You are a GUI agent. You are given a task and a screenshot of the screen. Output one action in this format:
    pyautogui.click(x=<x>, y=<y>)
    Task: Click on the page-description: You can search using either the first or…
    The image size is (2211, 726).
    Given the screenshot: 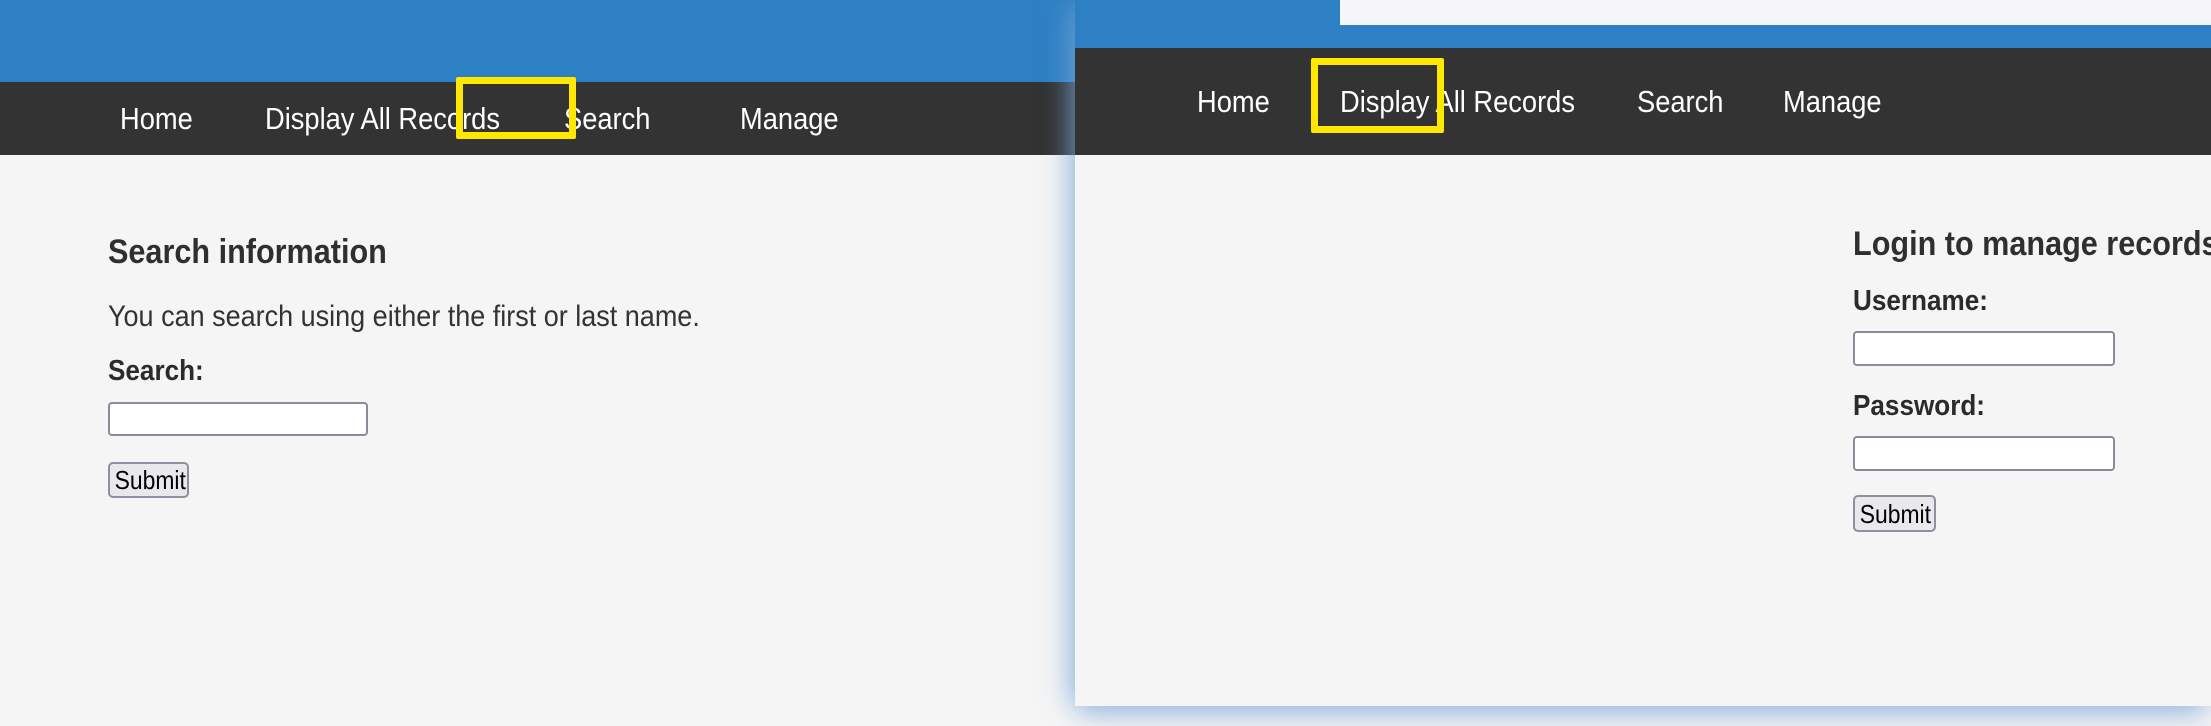 What is the action you would take?
    pyautogui.click(x=404, y=316)
    